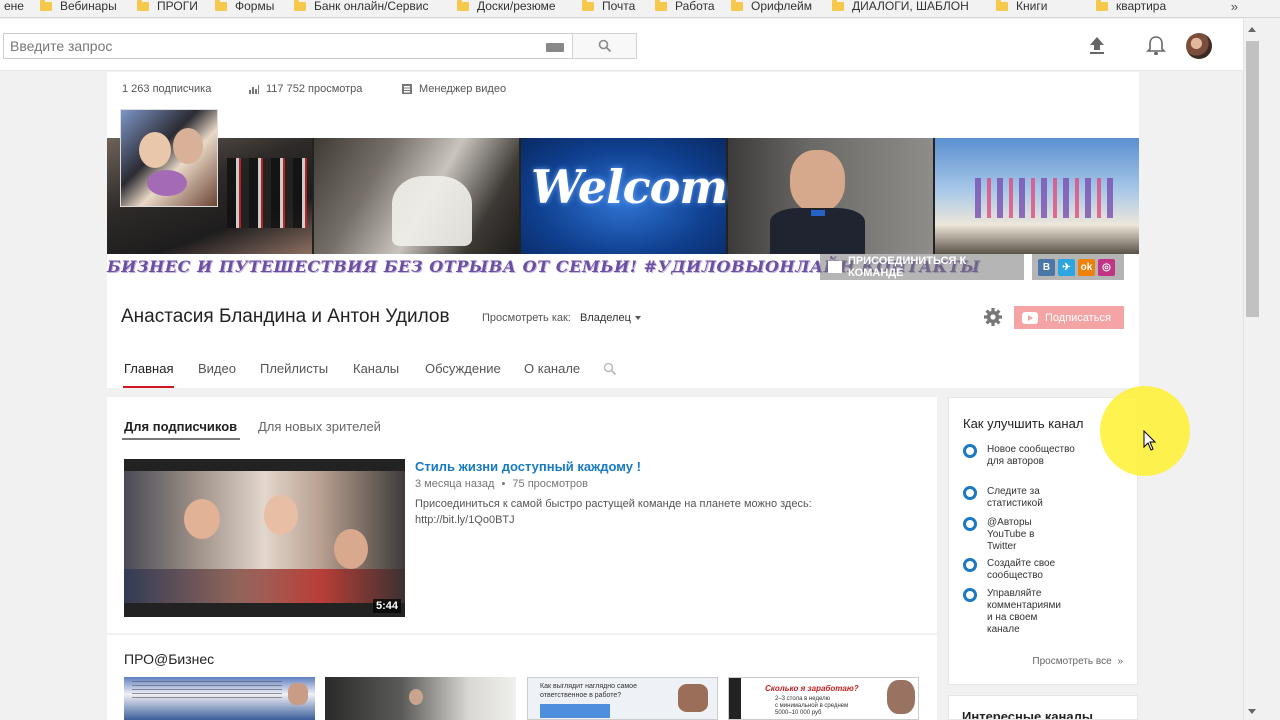  I want to click on bookmark-folder-dialogs: ДИАЛОГИ, ШАБЛОН, so click(900, 8).